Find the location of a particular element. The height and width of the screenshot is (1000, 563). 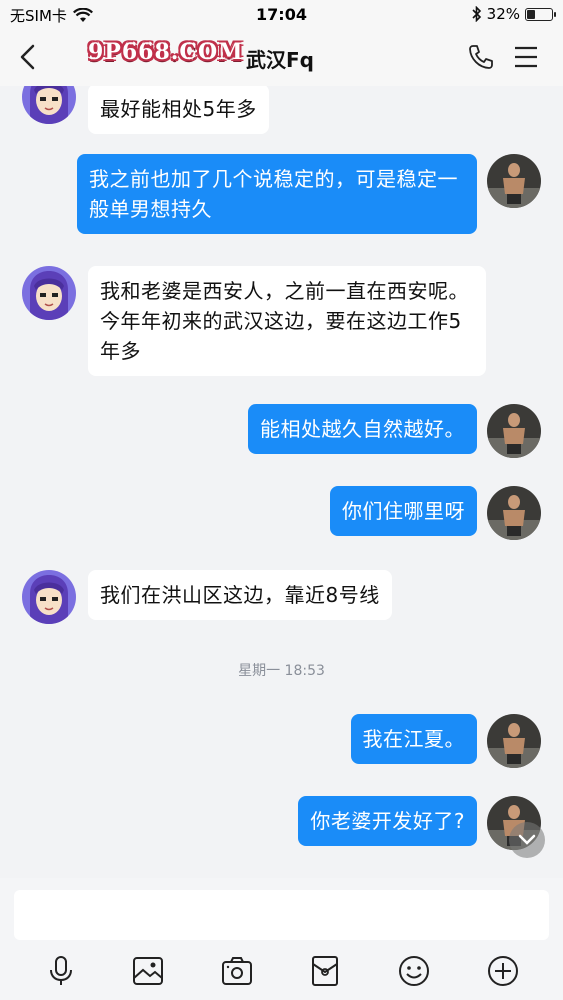

message-bubble-outgoing: 能相处越久自然越好。 is located at coordinates (362, 429).